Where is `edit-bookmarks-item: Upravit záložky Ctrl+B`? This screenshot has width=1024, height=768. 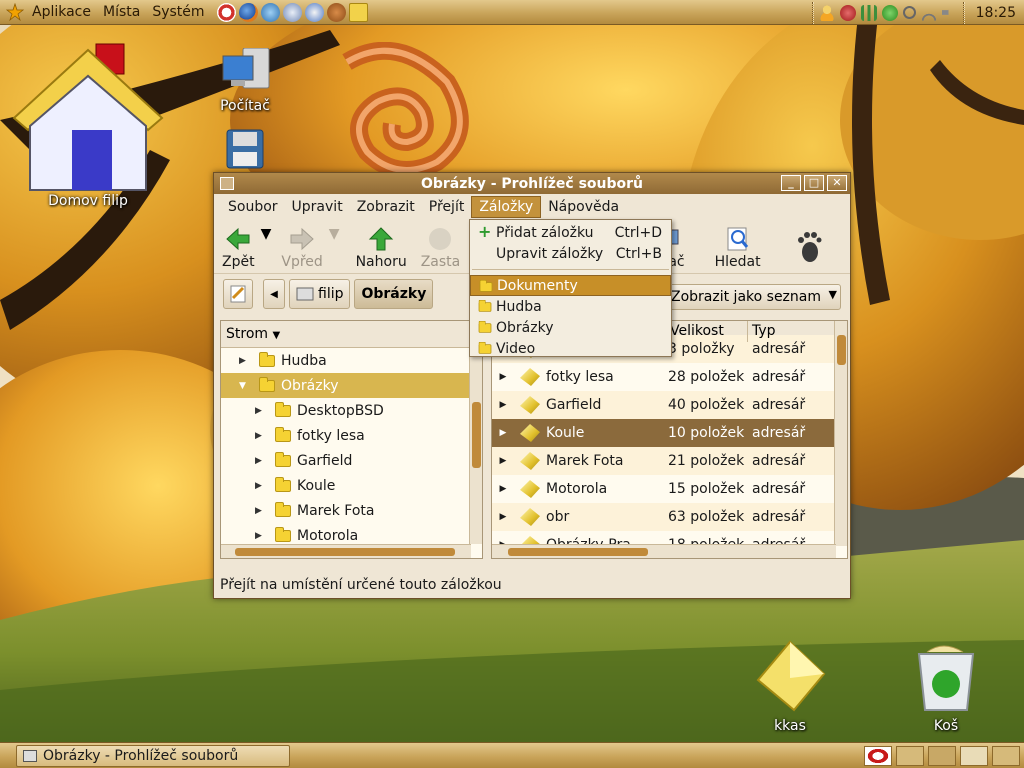
edit-bookmarks-item: Upravit záložky Ctrl+B is located at coordinates (570, 253).